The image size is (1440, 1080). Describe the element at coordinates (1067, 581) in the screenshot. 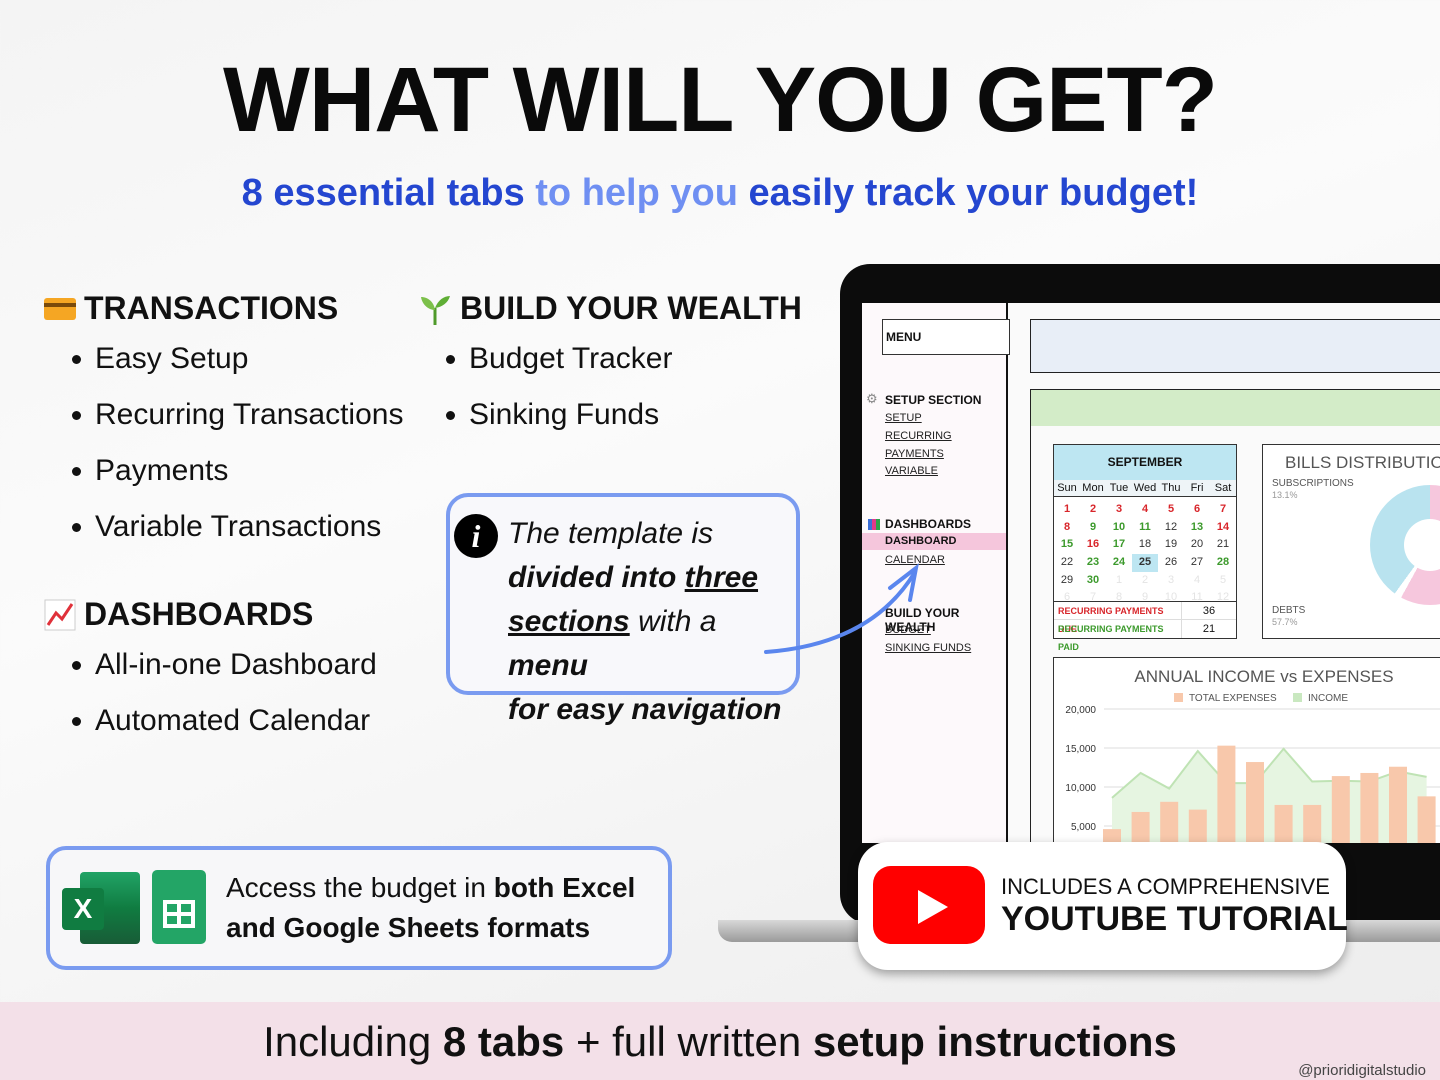

I see `calendar-day: 29` at that location.